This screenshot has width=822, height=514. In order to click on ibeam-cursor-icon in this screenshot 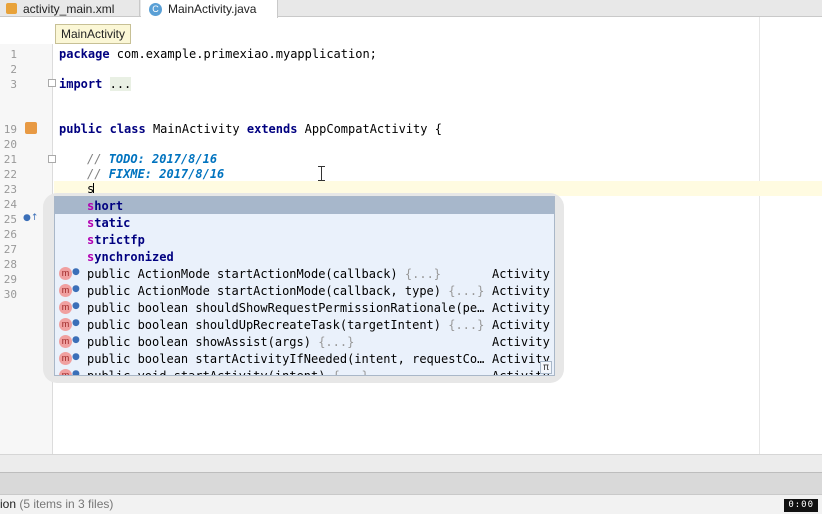, I will do `click(321, 173)`.